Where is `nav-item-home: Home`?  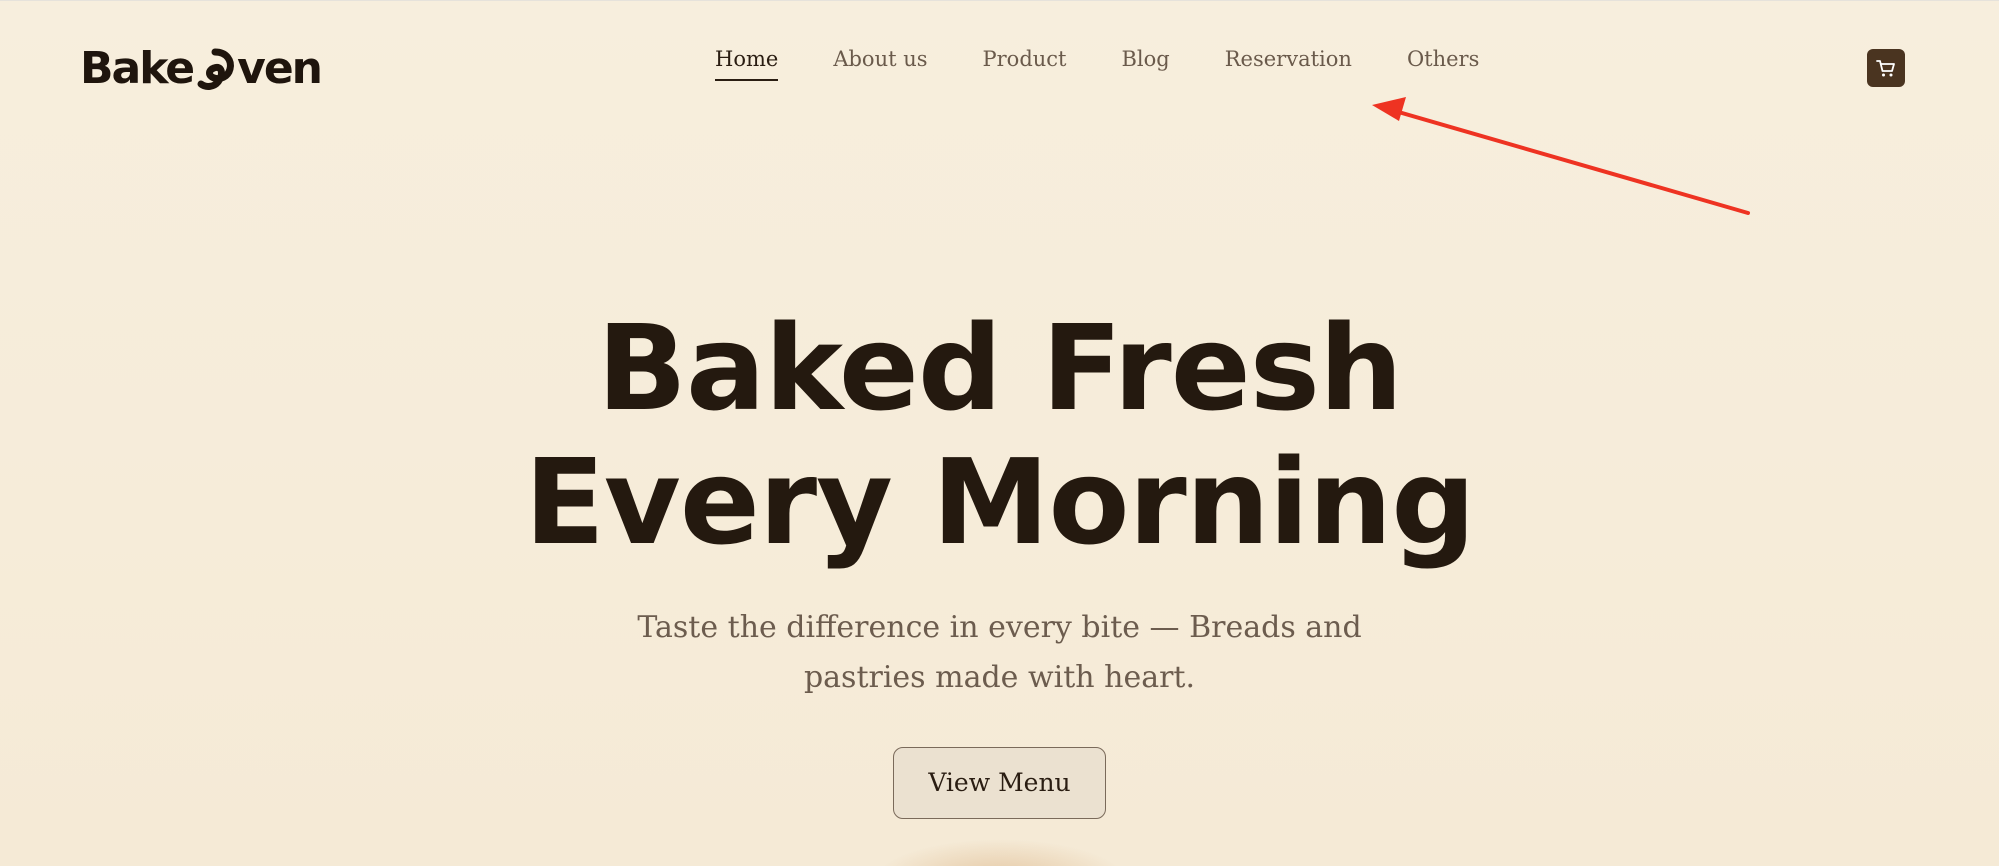 nav-item-home: Home is located at coordinates (747, 64).